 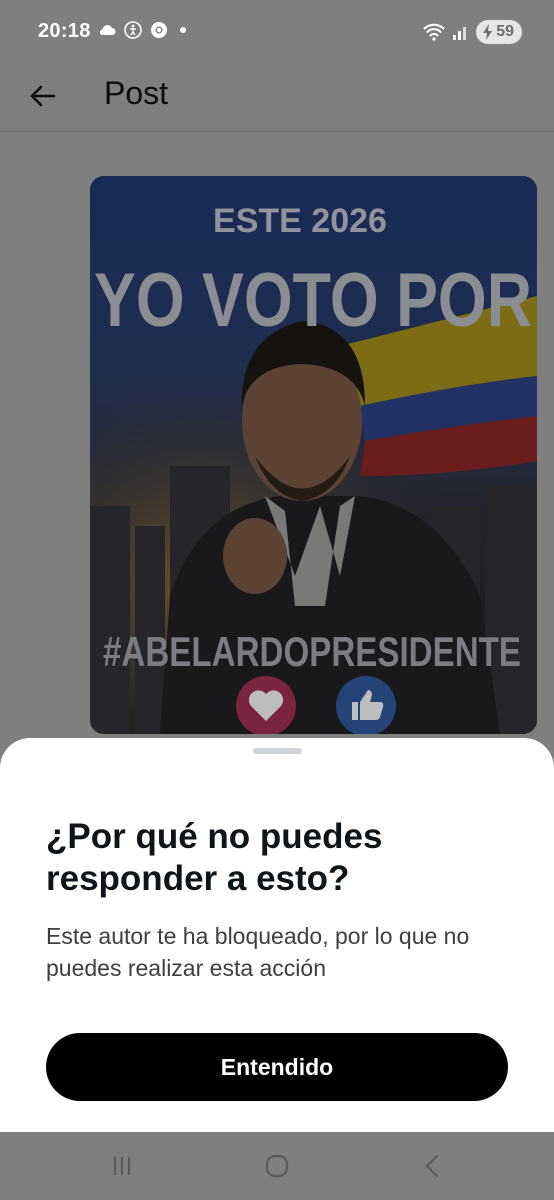 I want to click on home-icon, so click(x=277, y=1166).